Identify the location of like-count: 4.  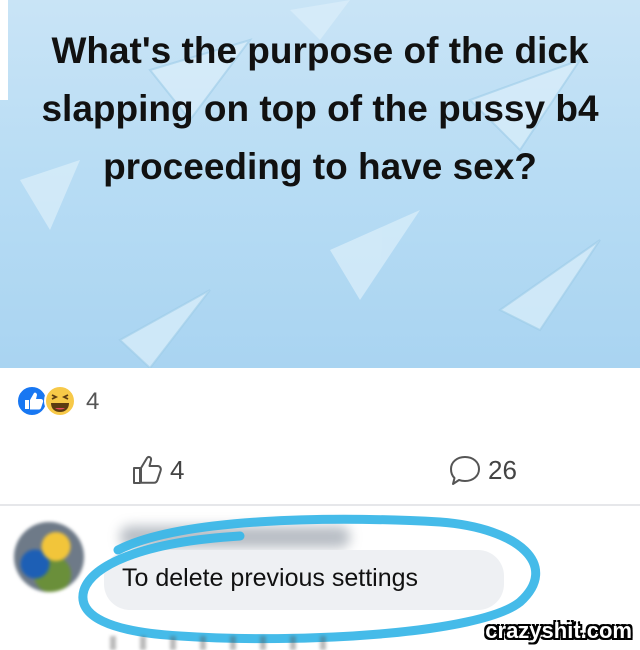
(177, 469).